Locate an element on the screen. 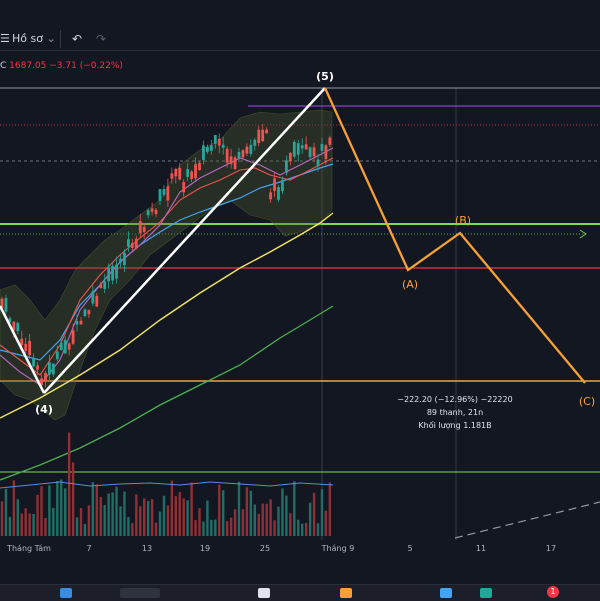  redo-icon: ↷ is located at coordinates (101, 39).